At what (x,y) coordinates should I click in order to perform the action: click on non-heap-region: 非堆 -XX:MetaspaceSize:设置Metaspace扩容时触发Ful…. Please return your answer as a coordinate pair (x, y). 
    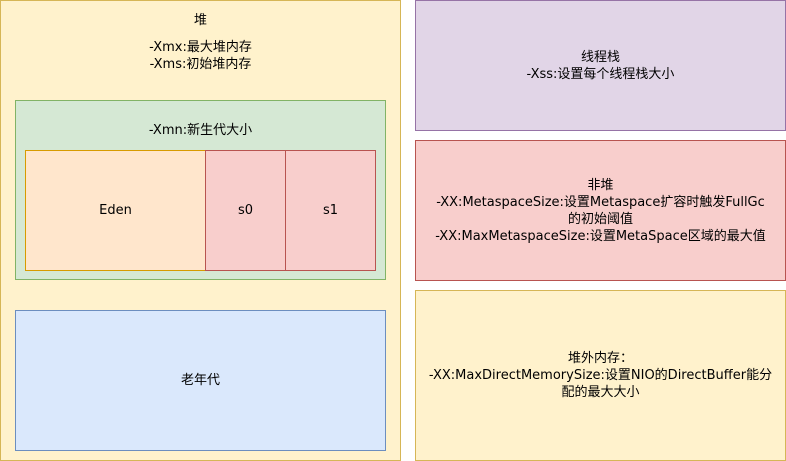
    Looking at the image, I should click on (600, 210).